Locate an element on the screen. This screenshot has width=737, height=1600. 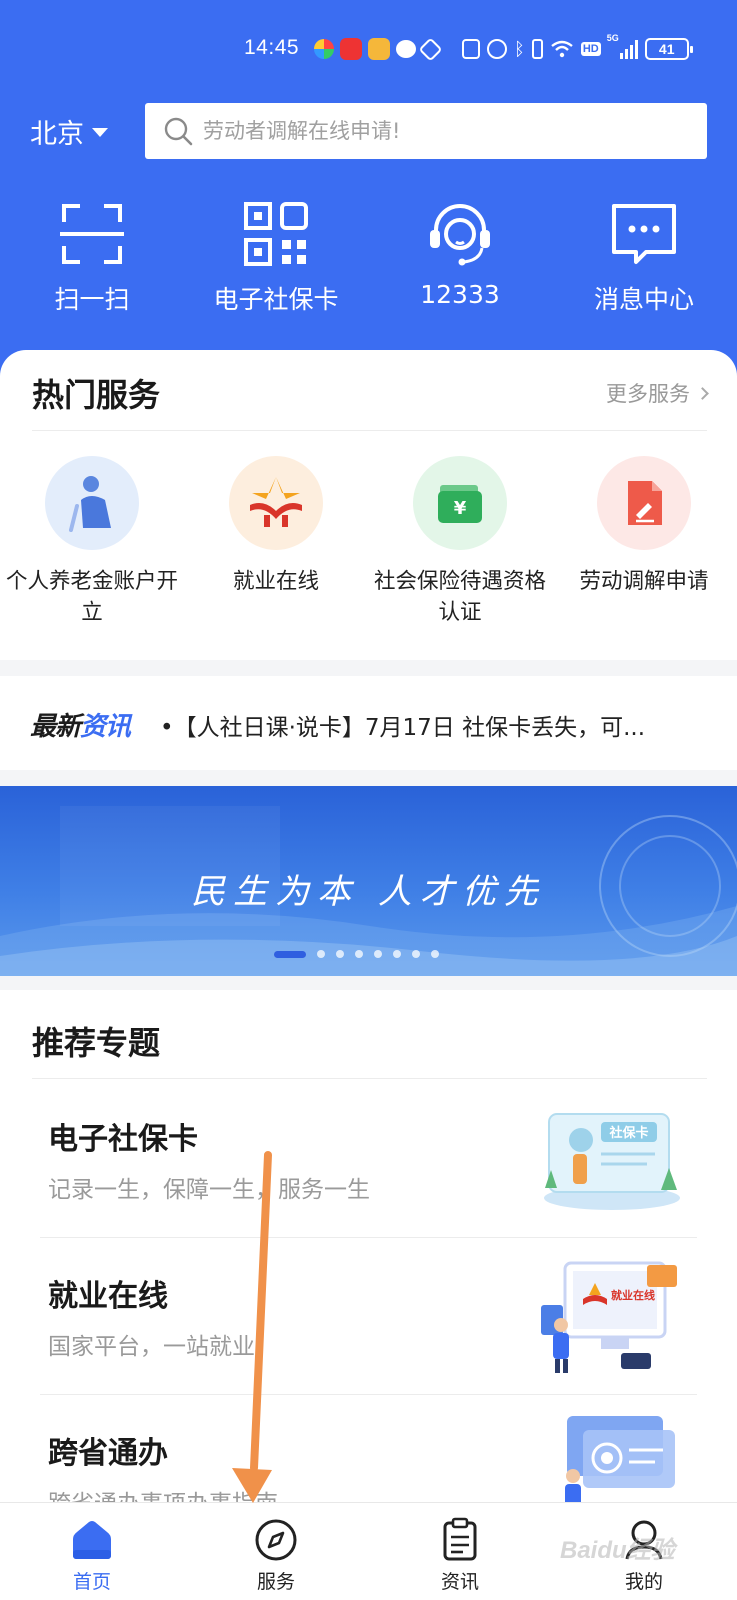
tab-news: 资讯 is located at coordinates (460, 1555).